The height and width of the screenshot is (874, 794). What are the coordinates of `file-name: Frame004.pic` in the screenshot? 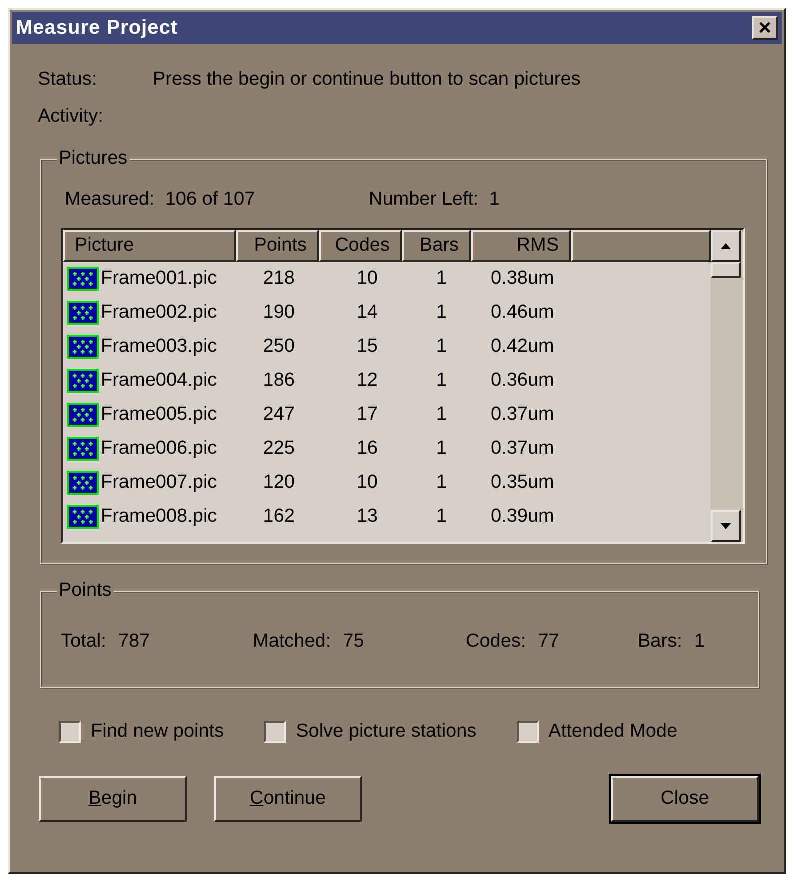 It's located at (159, 380).